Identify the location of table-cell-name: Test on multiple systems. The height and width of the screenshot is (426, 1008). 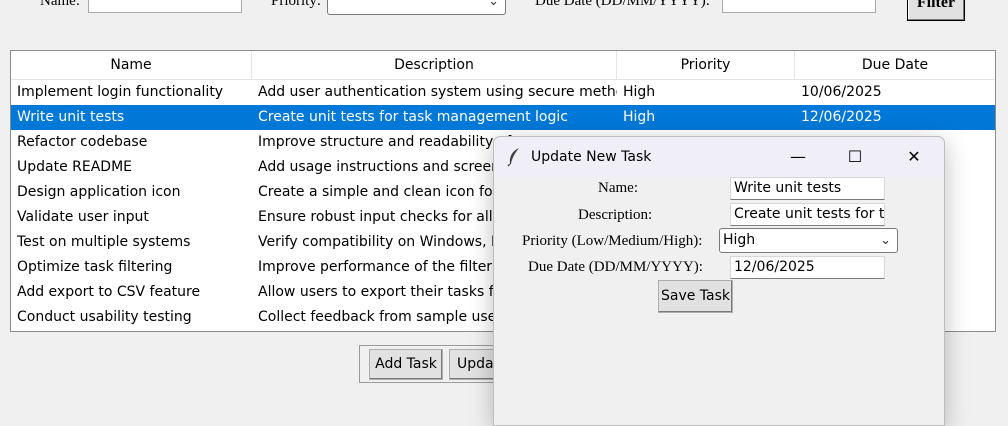
(104, 242).